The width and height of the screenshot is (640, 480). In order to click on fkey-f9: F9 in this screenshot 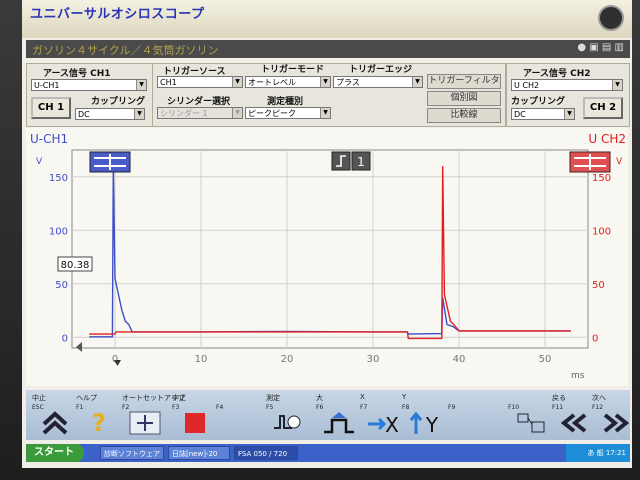, I will do `click(468, 415)`.